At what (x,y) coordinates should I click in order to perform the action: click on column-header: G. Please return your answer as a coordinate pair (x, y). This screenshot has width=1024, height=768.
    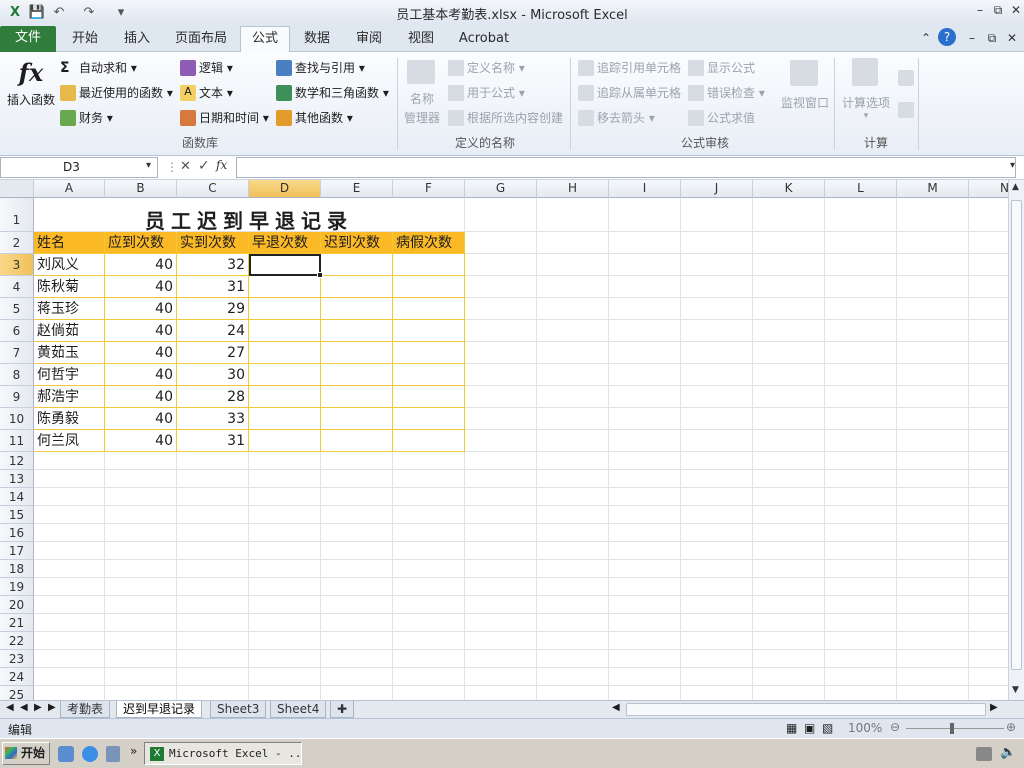
    Looking at the image, I should click on (501, 189).